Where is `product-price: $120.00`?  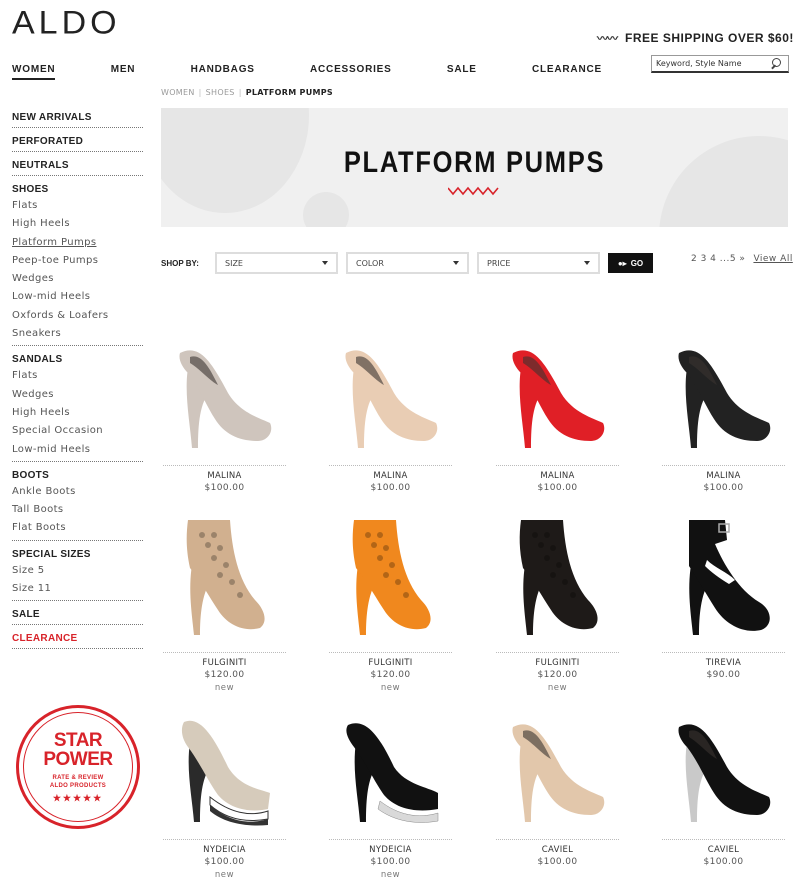
product-price: $120.00 is located at coordinates (224, 675).